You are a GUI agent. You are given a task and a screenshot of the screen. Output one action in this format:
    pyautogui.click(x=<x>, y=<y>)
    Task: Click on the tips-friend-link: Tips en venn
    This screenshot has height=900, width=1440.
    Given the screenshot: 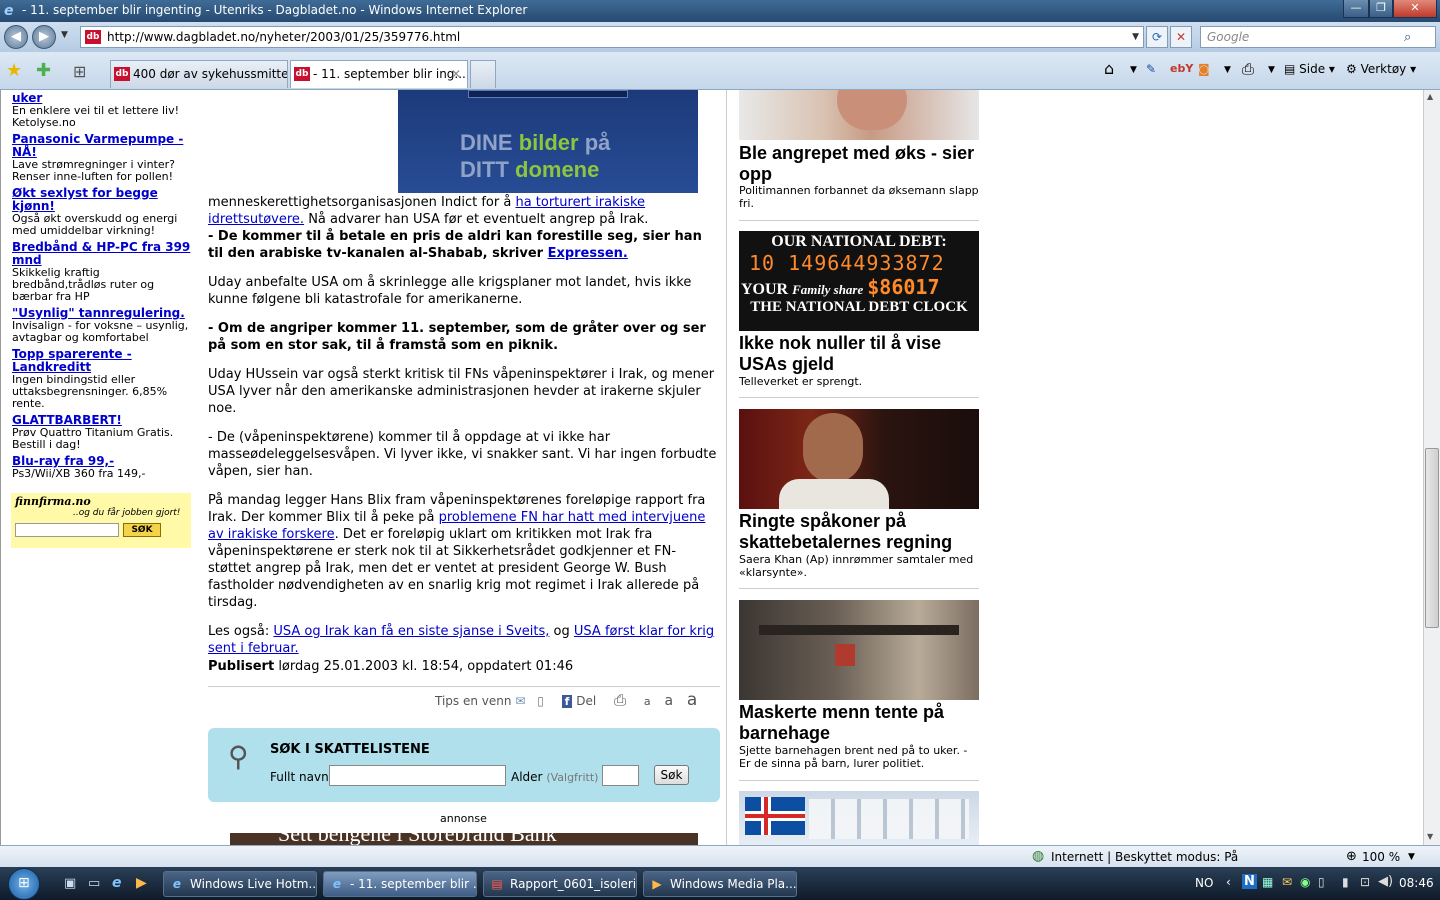 What is the action you would take?
    pyautogui.click(x=473, y=701)
    